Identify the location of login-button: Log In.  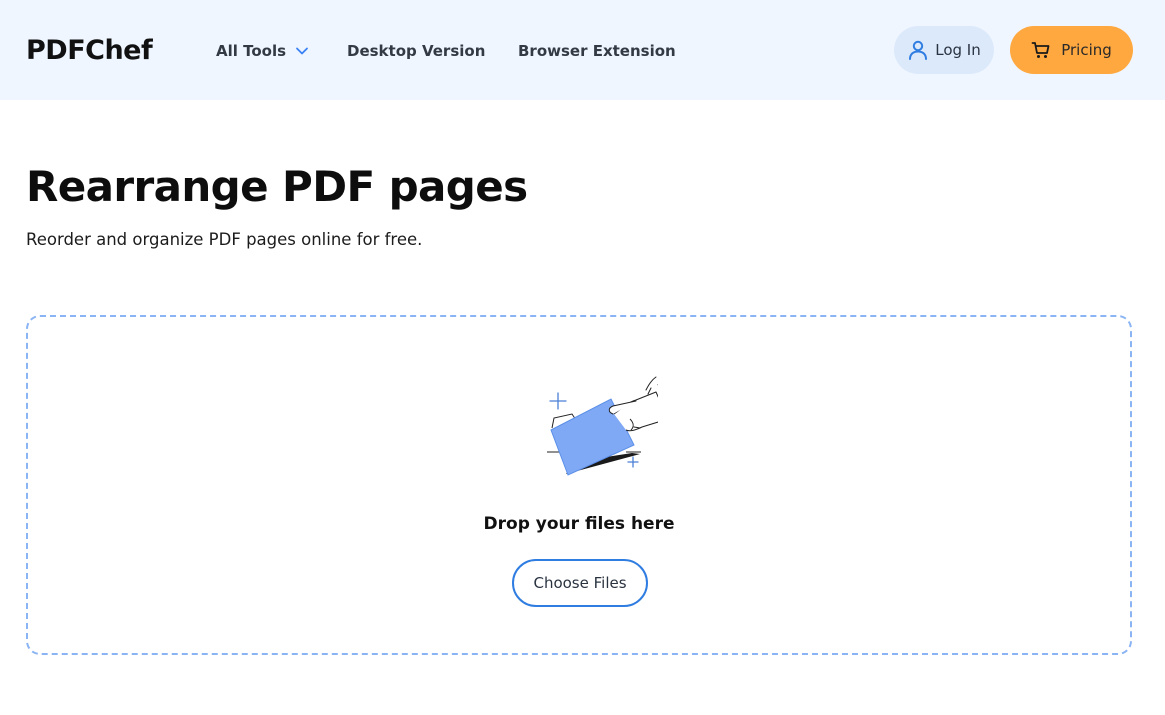
(944, 50).